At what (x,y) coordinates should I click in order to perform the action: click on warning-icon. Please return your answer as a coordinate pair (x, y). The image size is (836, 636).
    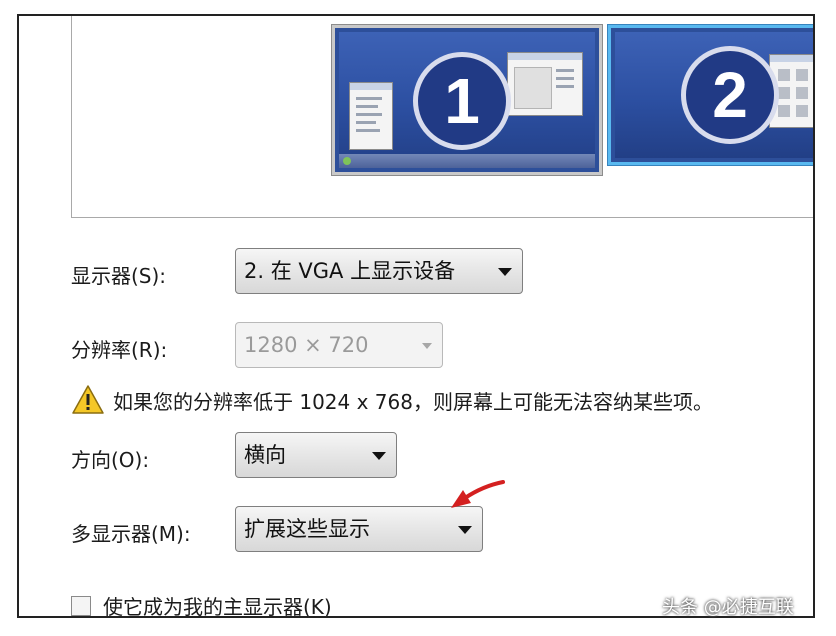
    Looking at the image, I should click on (88, 399).